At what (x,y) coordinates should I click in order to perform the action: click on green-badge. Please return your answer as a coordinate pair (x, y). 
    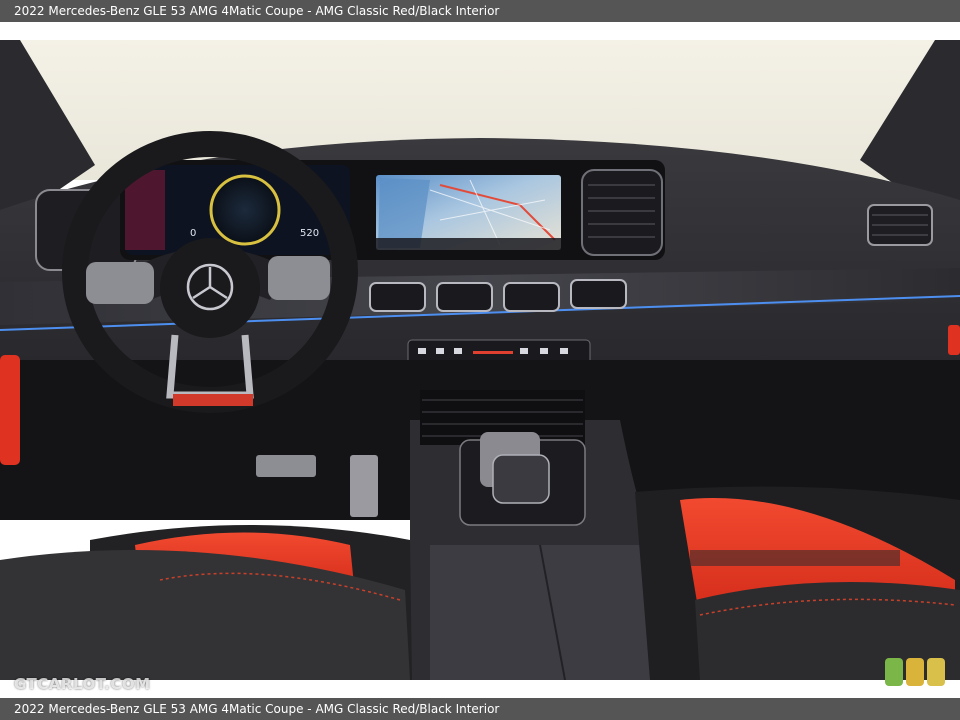
    Looking at the image, I should click on (894, 672).